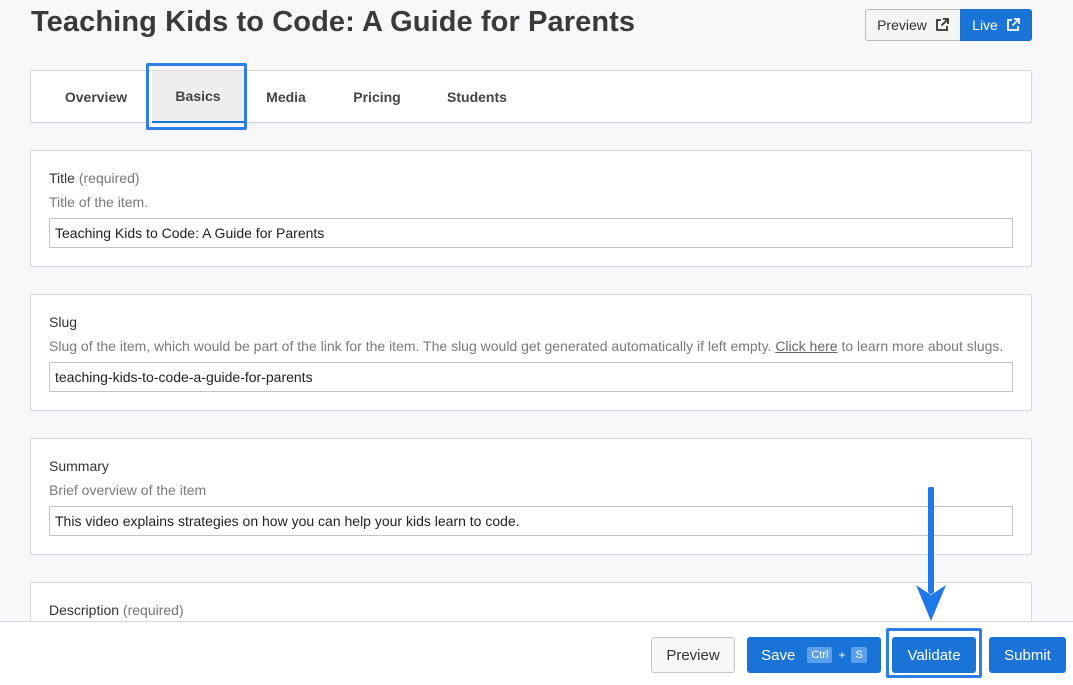 This screenshot has height=685, width=1073. Describe the element at coordinates (79, 466) in the screenshot. I see `summary-label: Summary` at that location.